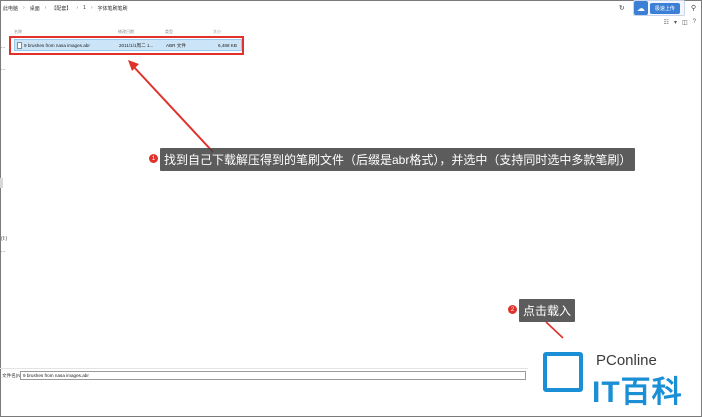  Describe the element at coordinates (680, 22) in the screenshot. I see `view-options: ☷ ▾ ◫ ?` at that location.